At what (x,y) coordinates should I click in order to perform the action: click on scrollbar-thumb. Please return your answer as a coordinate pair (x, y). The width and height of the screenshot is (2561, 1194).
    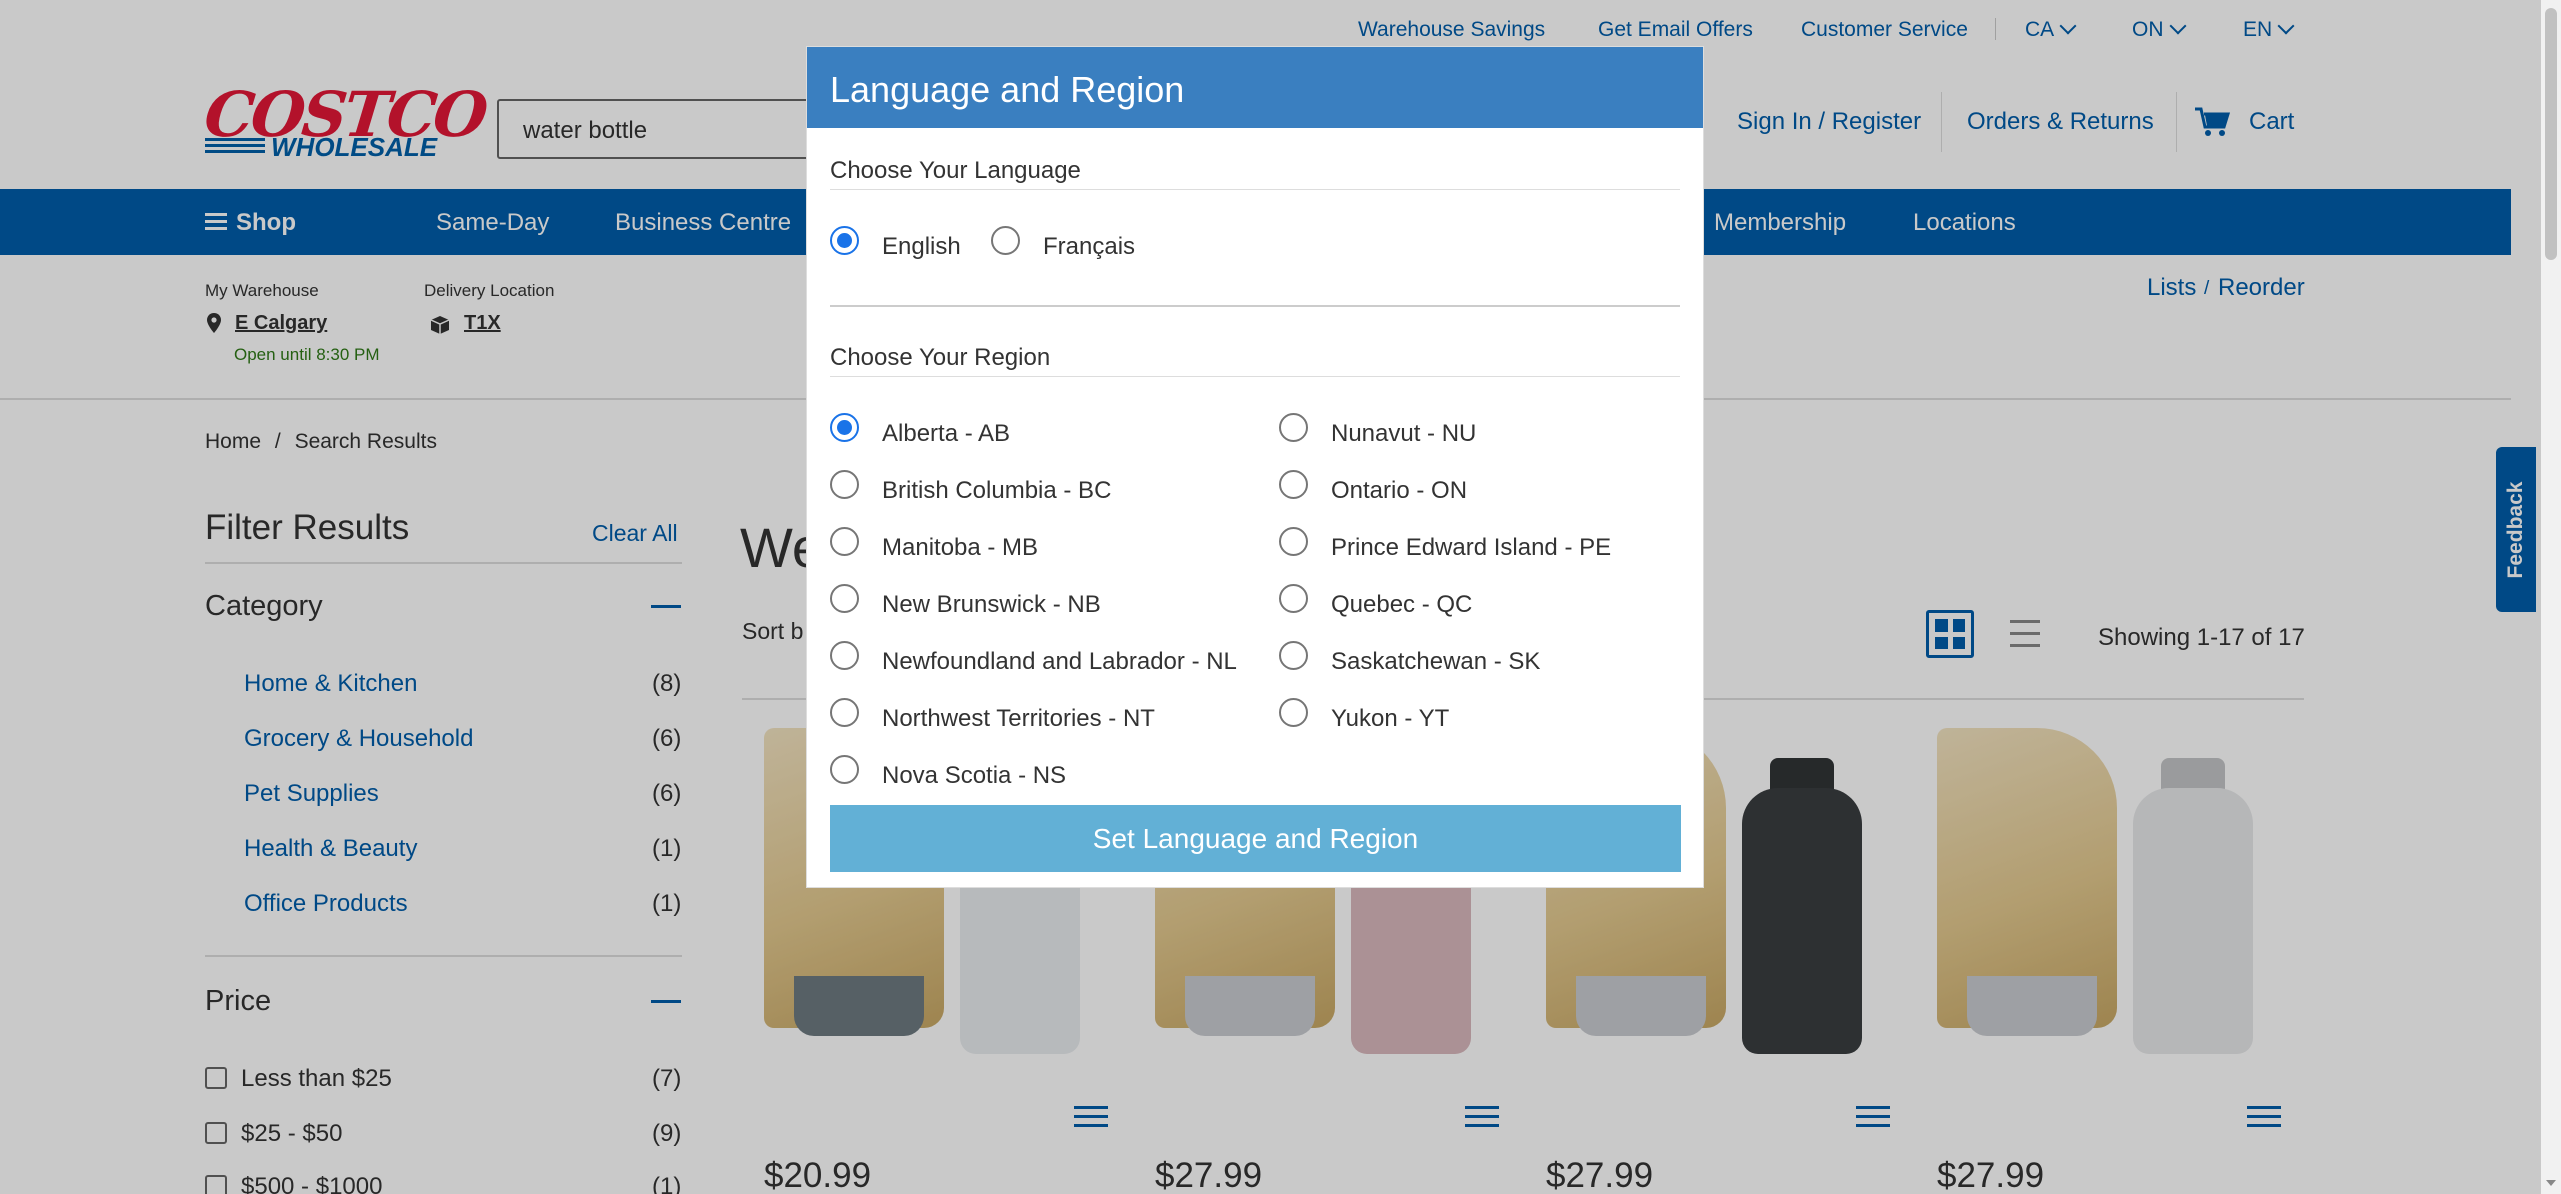
    Looking at the image, I should click on (2551, 134).